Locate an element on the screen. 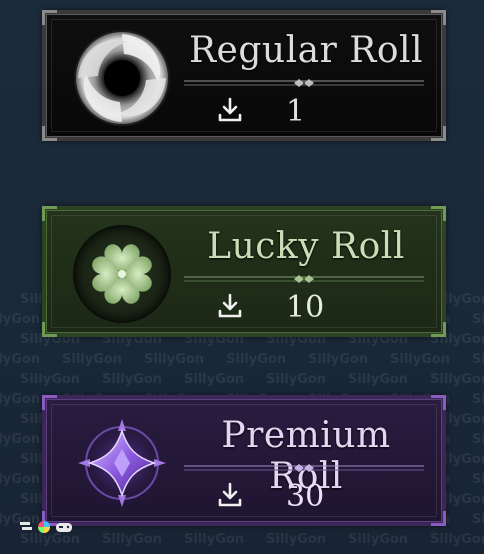 The height and width of the screenshot is (554, 484). roll-count-row: 30 is located at coordinates (296, 496).